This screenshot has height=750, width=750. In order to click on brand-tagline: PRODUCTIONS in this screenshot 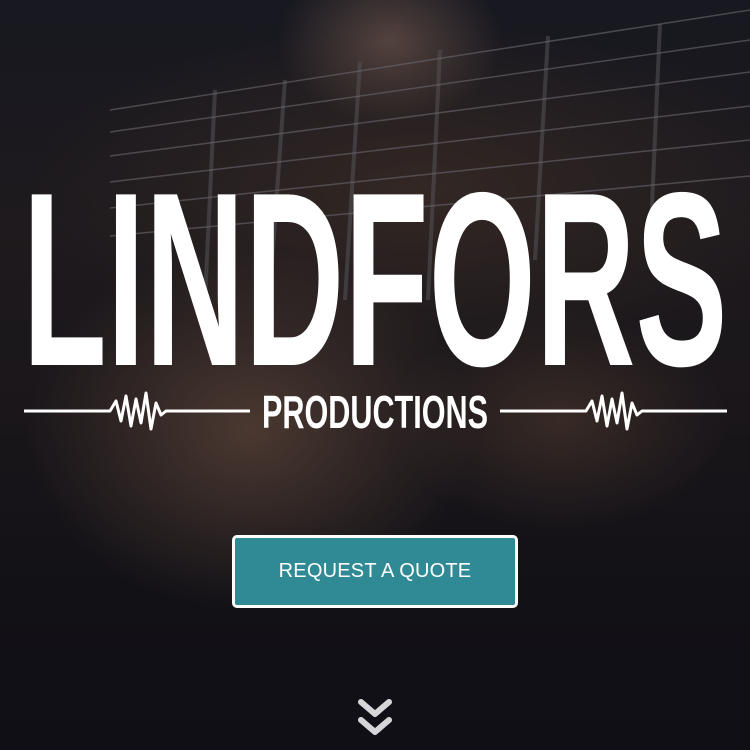, I will do `click(375, 412)`.